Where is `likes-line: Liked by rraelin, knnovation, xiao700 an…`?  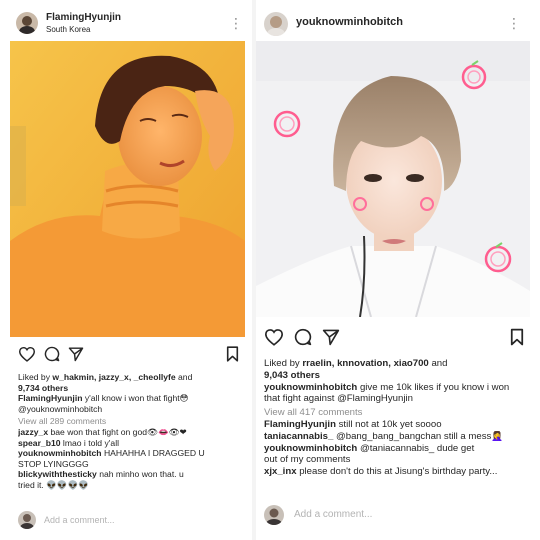
likes-line: Liked by rraelin, knnovation, xiao700 an… is located at coordinates (400, 364).